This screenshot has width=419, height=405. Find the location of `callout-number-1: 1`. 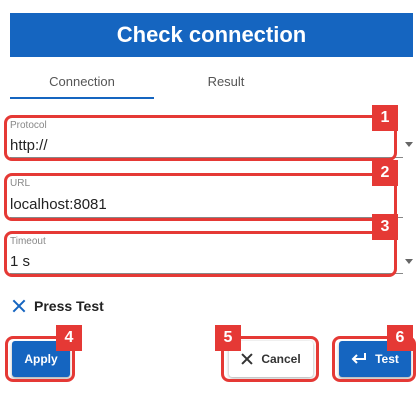

callout-number-1: 1 is located at coordinates (385, 118).